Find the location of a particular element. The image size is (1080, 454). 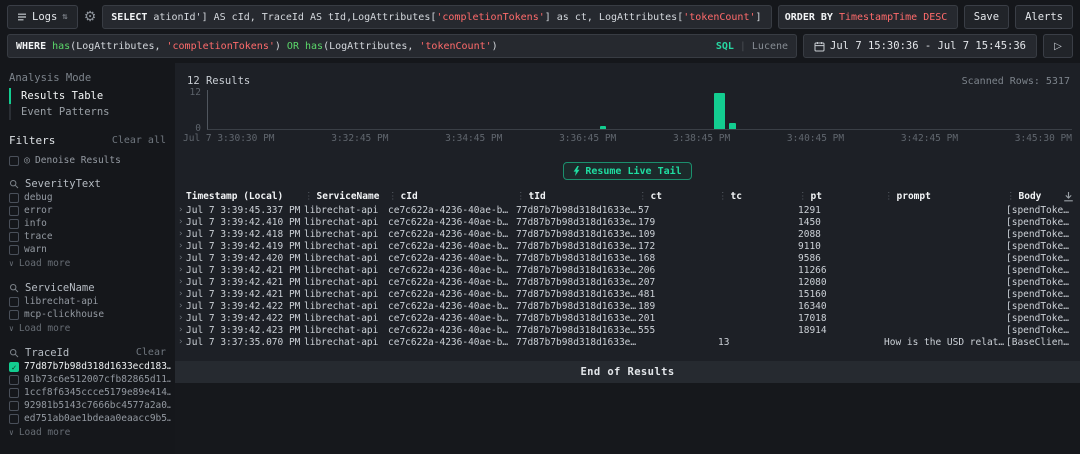

time-range-picker: Jul 7 15:30:36 - Jul 7 15:45:36 is located at coordinates (920, 46).